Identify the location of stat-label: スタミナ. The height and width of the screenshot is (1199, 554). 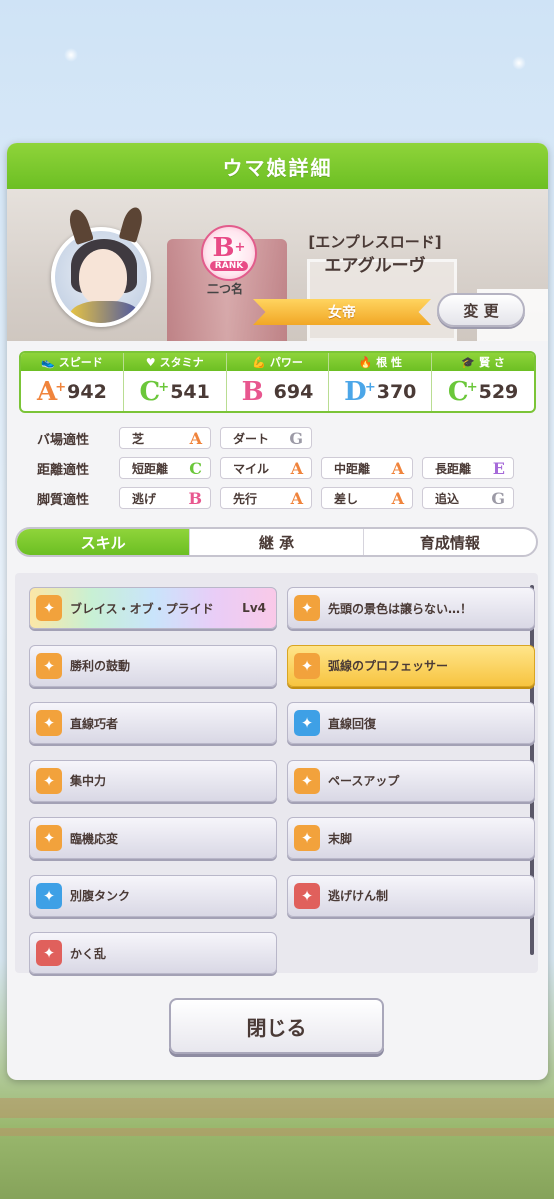
(181, 362).